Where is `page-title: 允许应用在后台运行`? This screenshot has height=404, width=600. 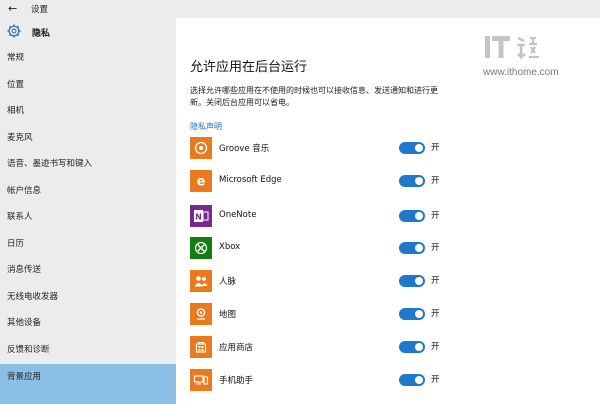
page-title: 允许应用在后台运行 is located at coordinates (249, 67).